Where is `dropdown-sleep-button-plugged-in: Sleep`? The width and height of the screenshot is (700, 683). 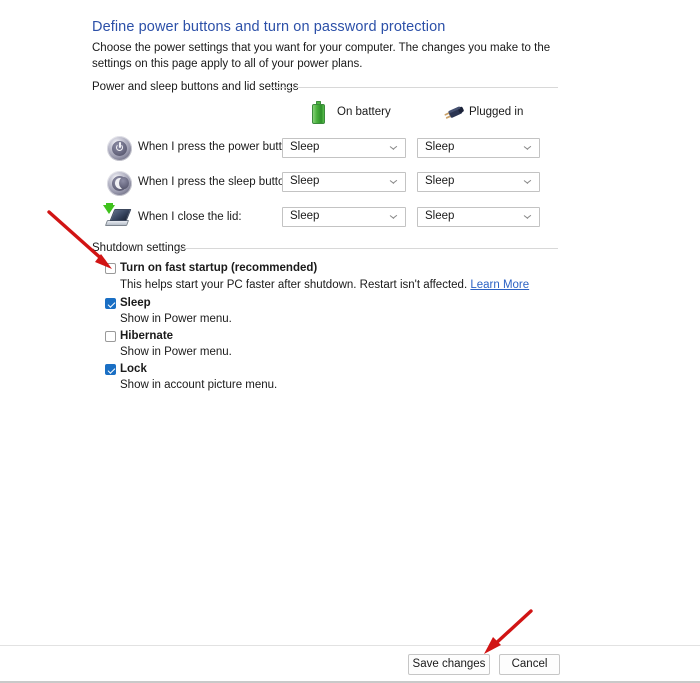
dropdown-sleep-button-plugged-in: Sleep is located at coordinates (478, 182).